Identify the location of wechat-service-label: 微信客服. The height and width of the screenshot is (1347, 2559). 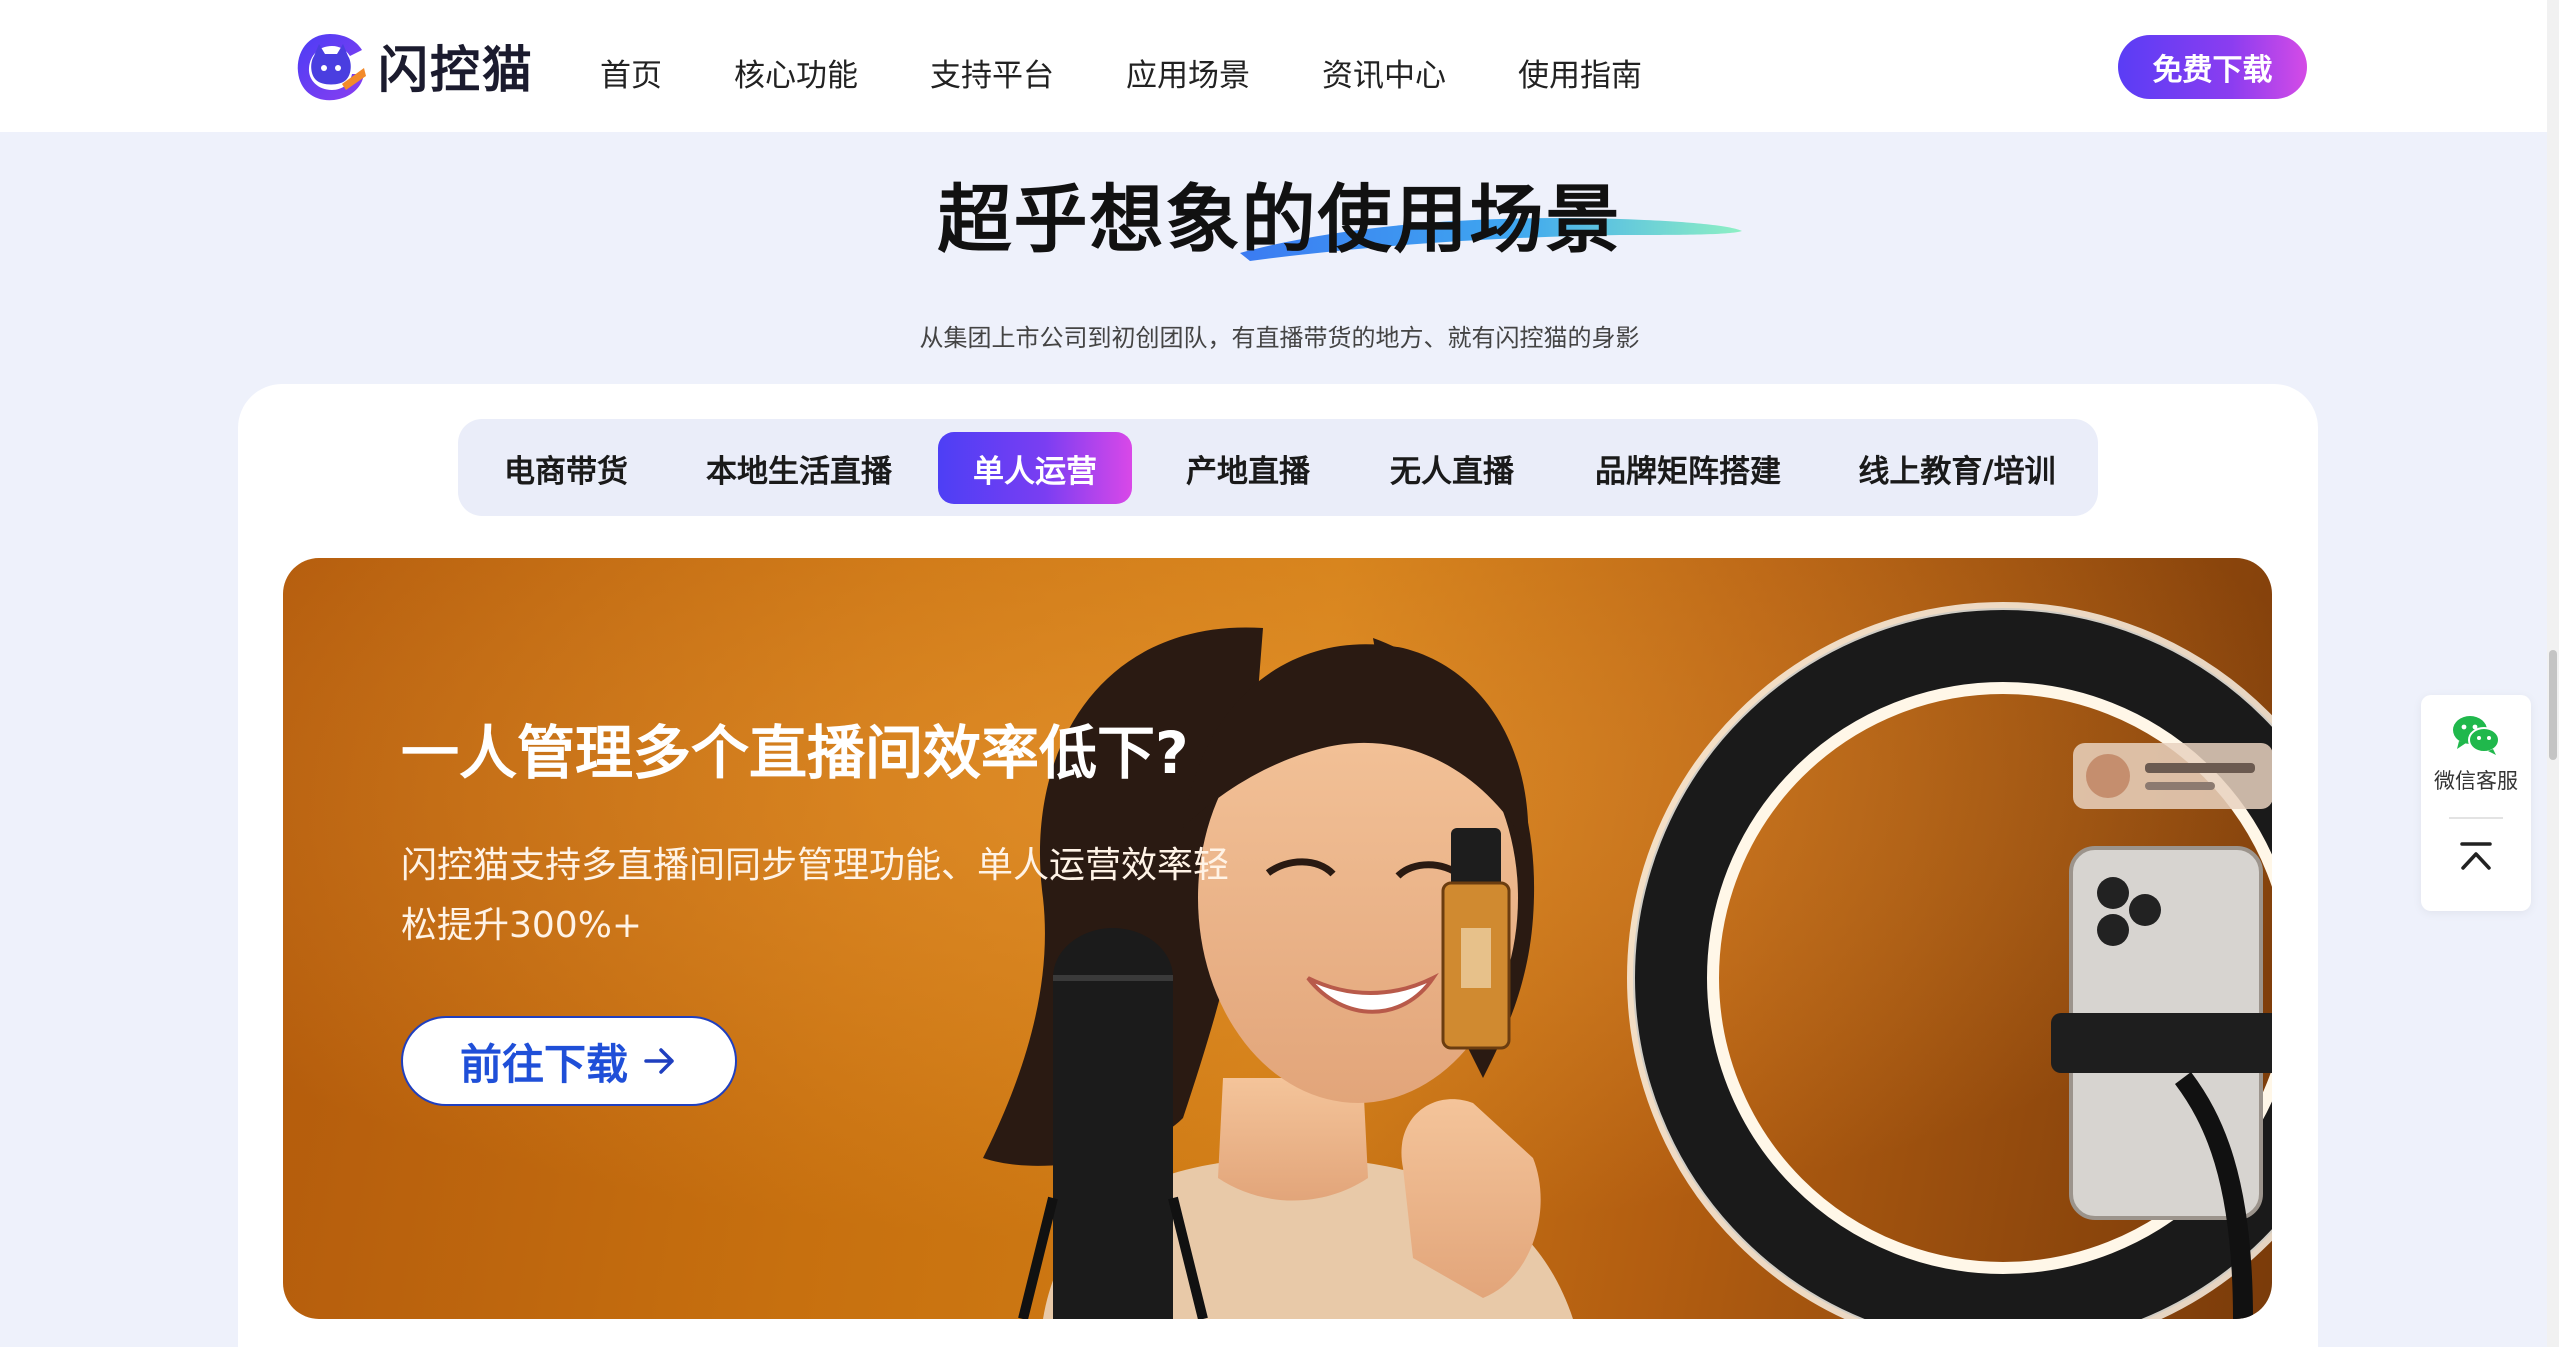
(2476, 781).